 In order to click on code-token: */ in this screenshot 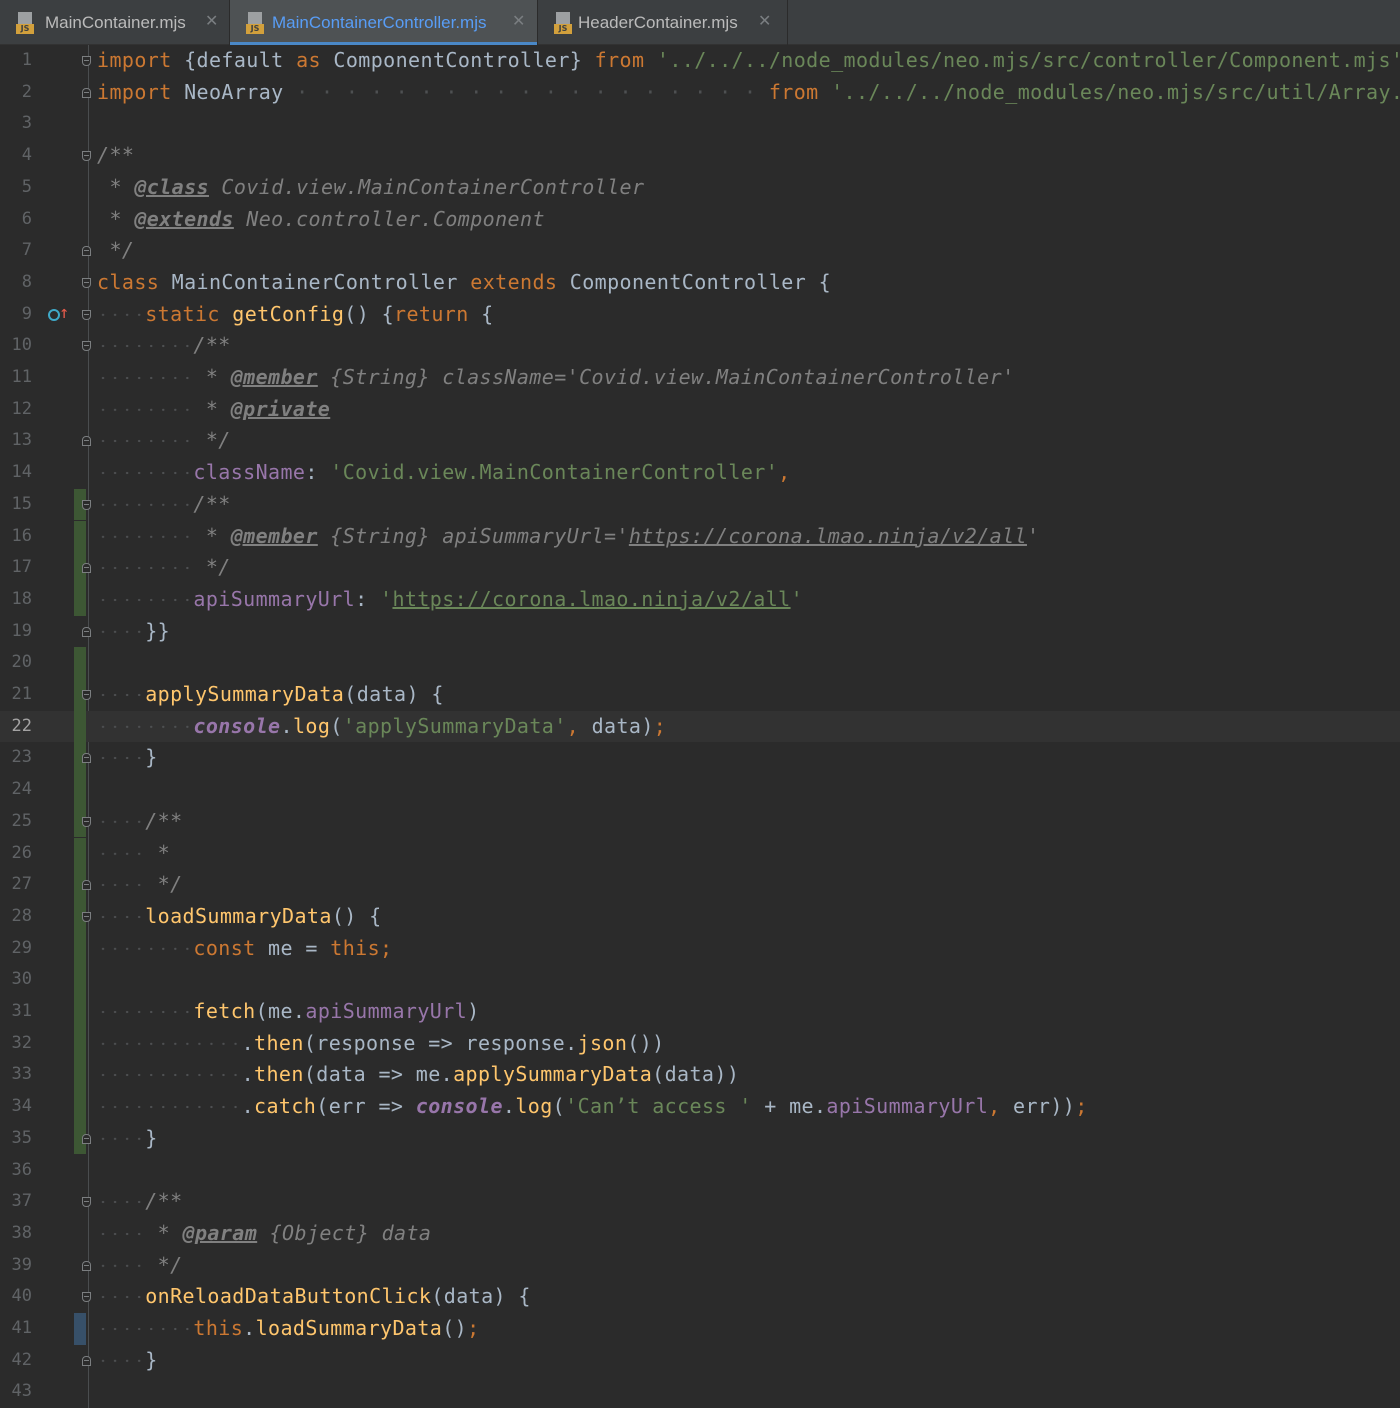, I will do `click(212, 567)`.